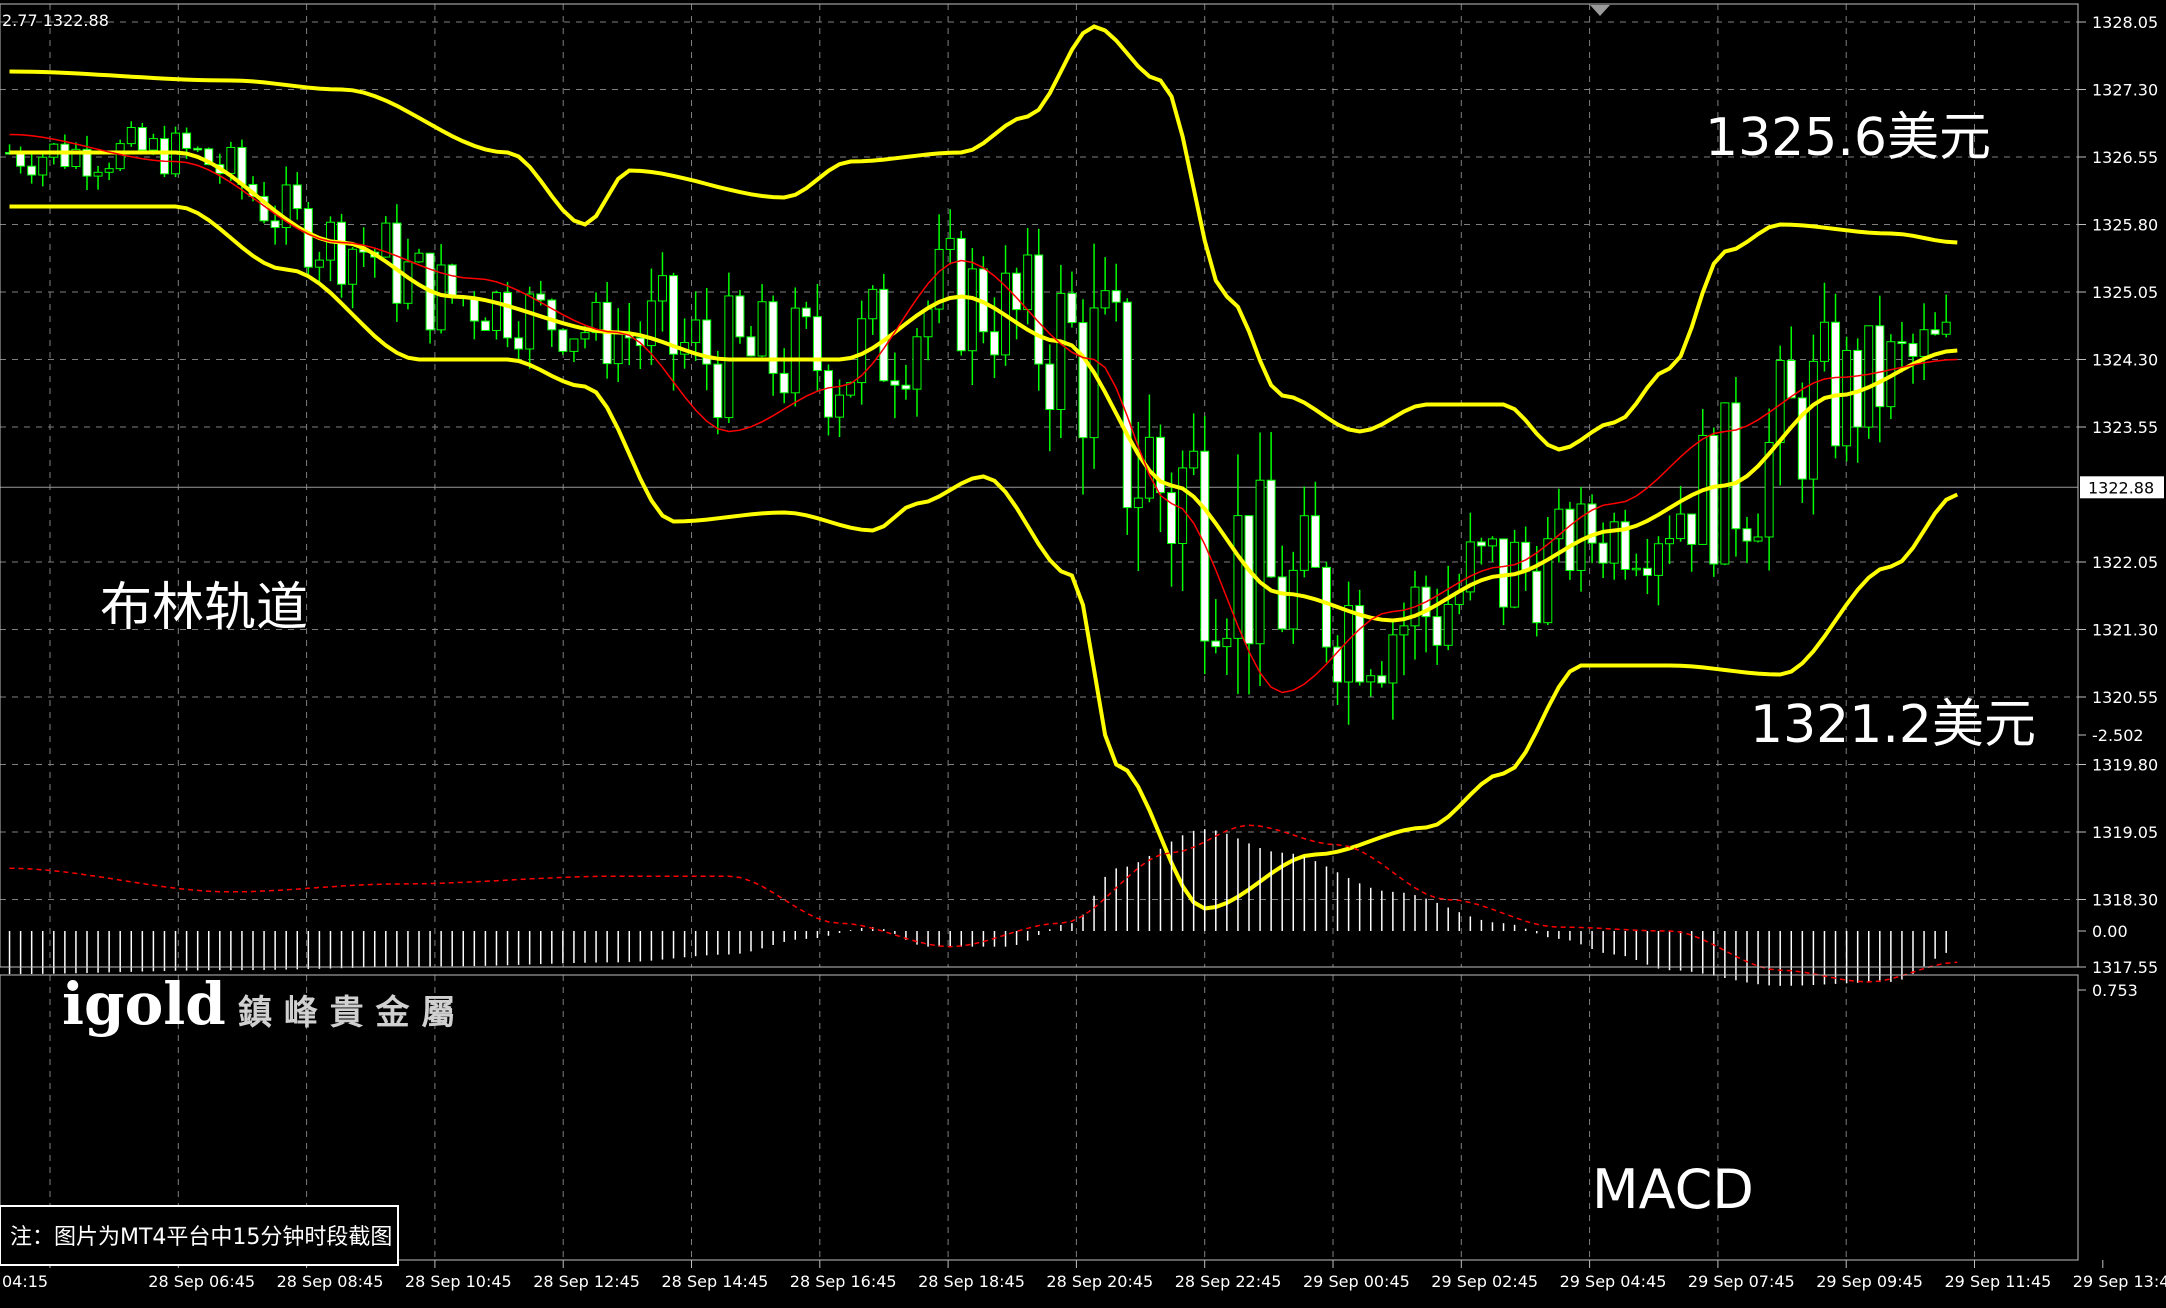 The width and height of the screenshot is (2166, 1308). I want to click on macd-tick-label: 0.753, so click(2115, 990).